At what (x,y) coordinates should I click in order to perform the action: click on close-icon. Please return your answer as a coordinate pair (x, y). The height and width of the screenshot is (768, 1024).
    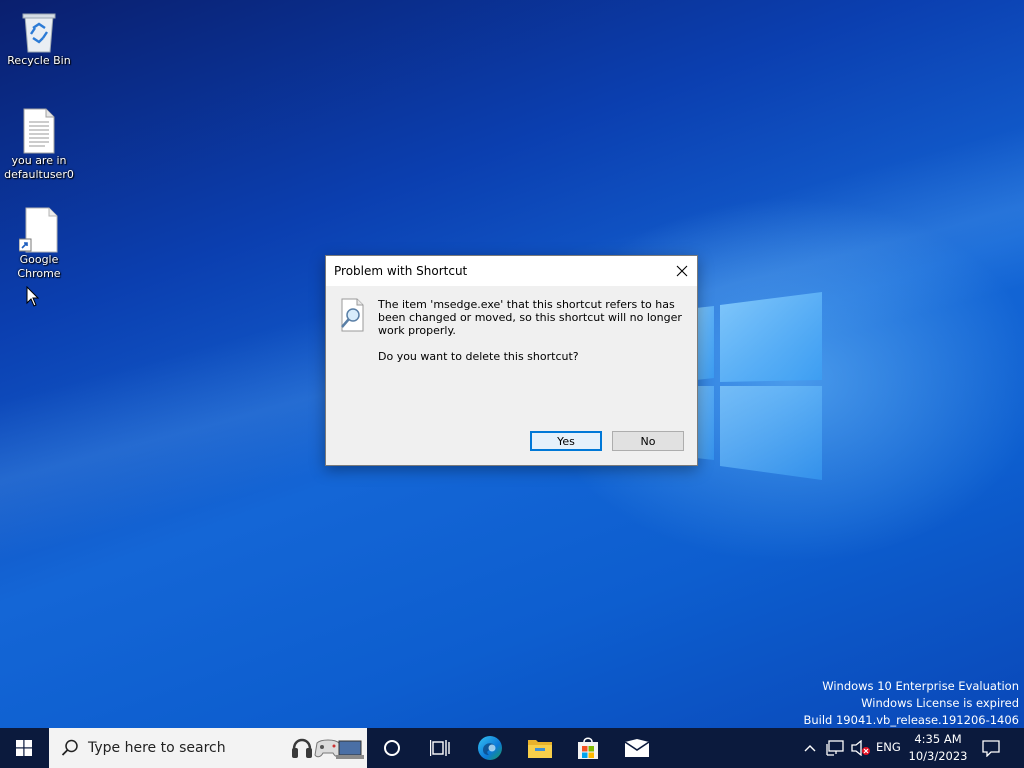
    Looking at the image, I should click on (682, 271).